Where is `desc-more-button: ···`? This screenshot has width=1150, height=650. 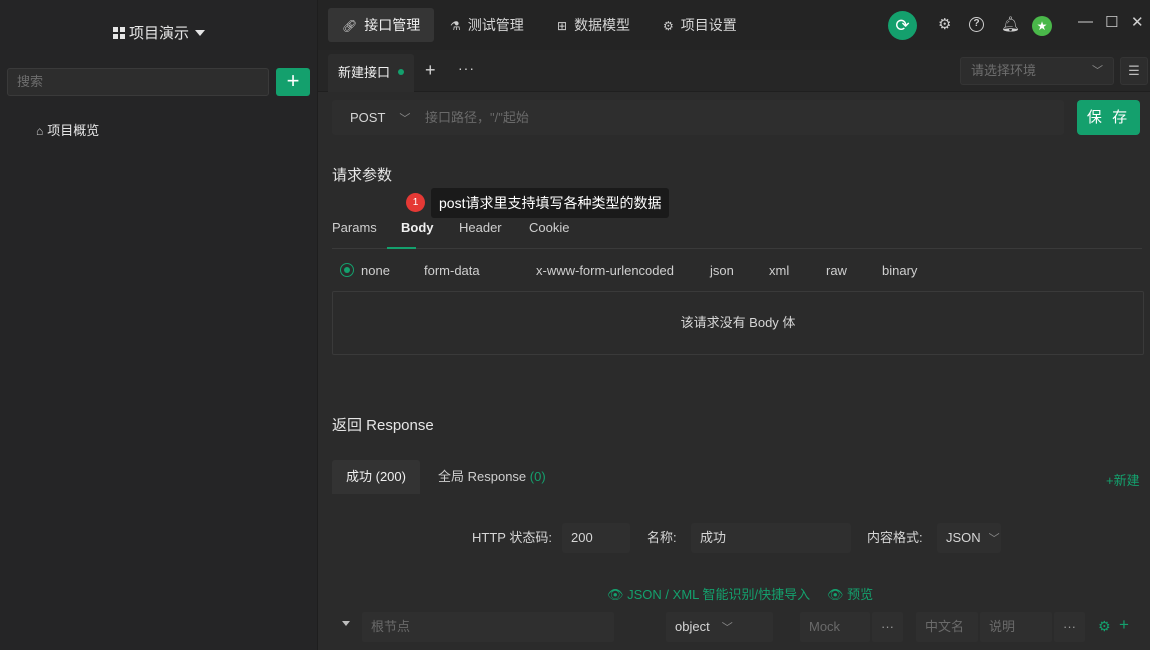 desc-more-button: ··· is located at coordinates (1069, 627).